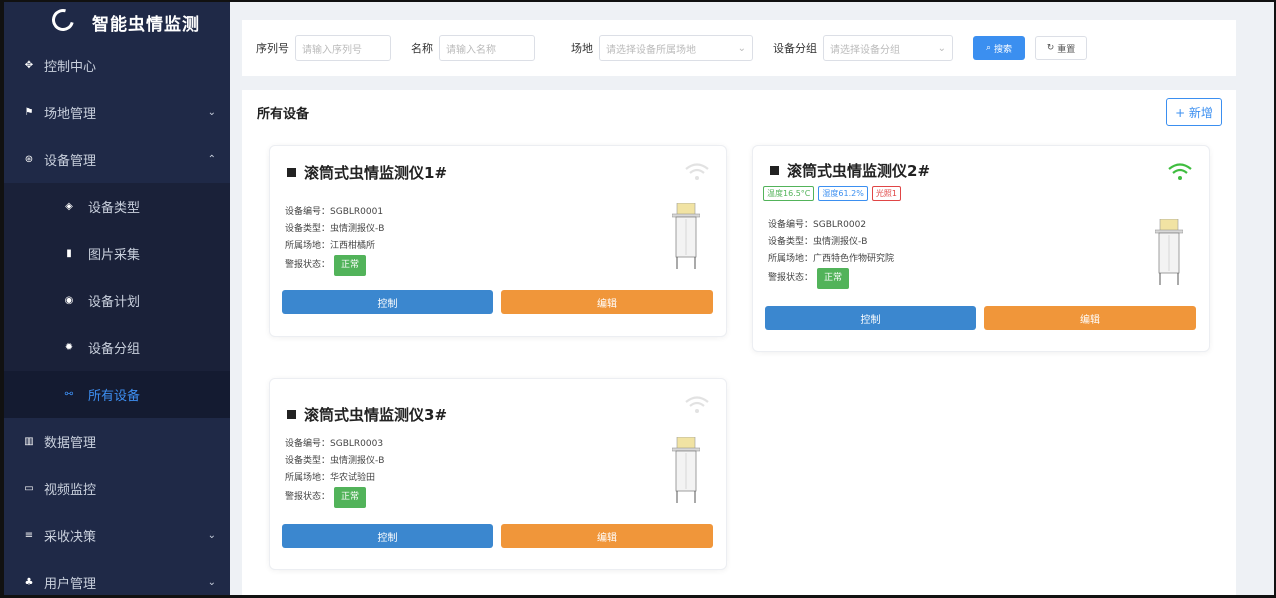 The image size is (1276, 598). What do you see at coordinates (117, 578) in the screenshot?
I see `sidebar-item-user-management: ♣ 用户管理 ⌄` at bounding box center [117, 578].